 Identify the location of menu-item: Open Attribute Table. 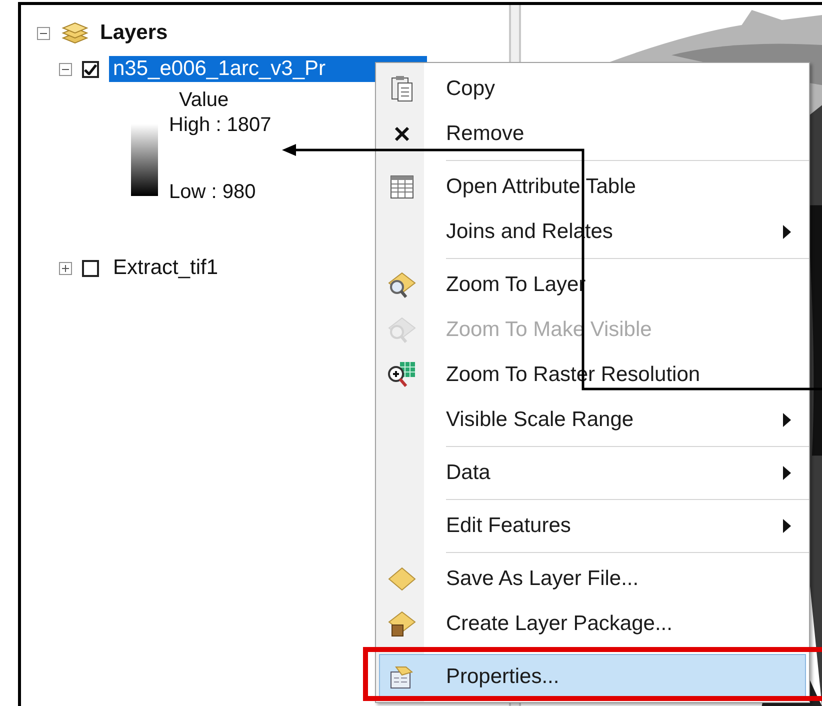
(592, 186).